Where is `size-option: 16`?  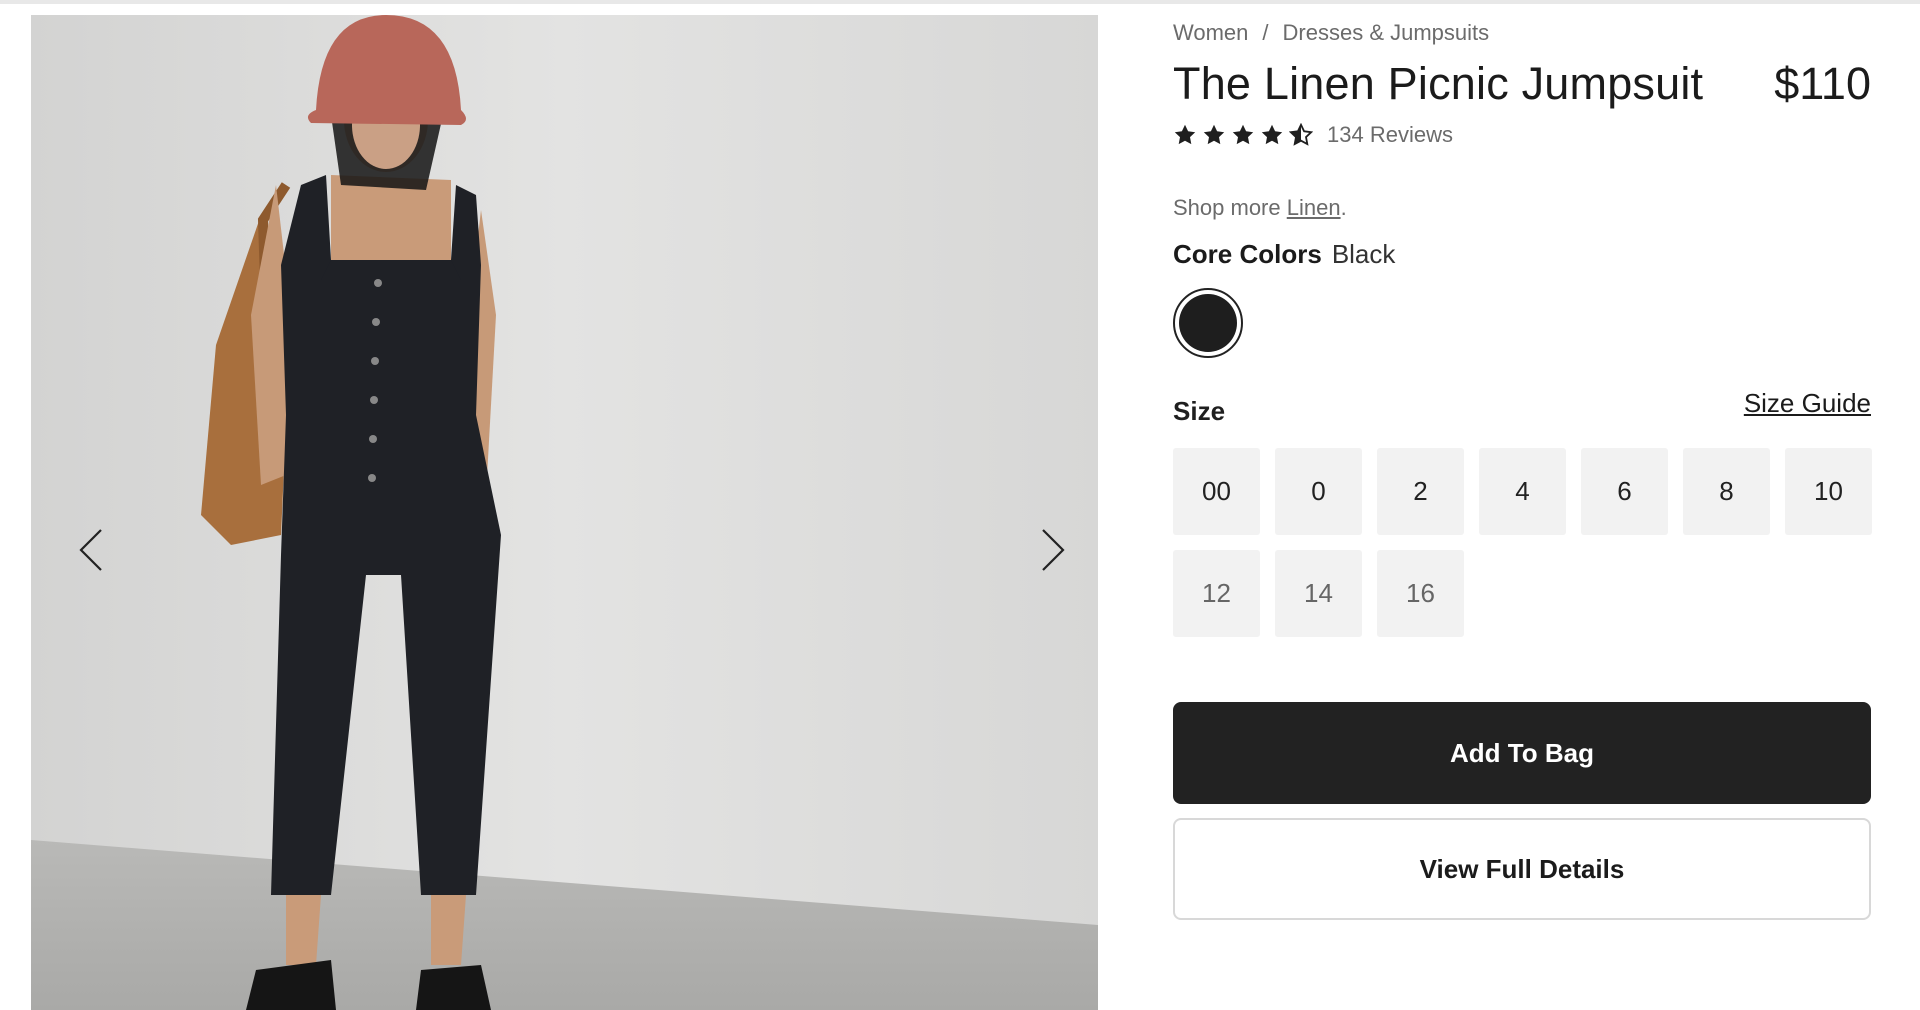
size-option: 16 is located at coordinates (1420, 593).